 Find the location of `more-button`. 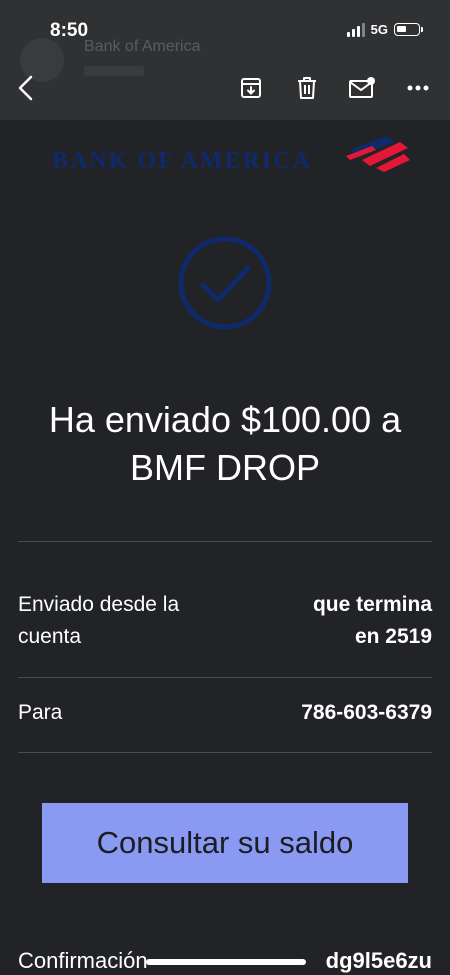

more-button is located at coordinates (418, 88).